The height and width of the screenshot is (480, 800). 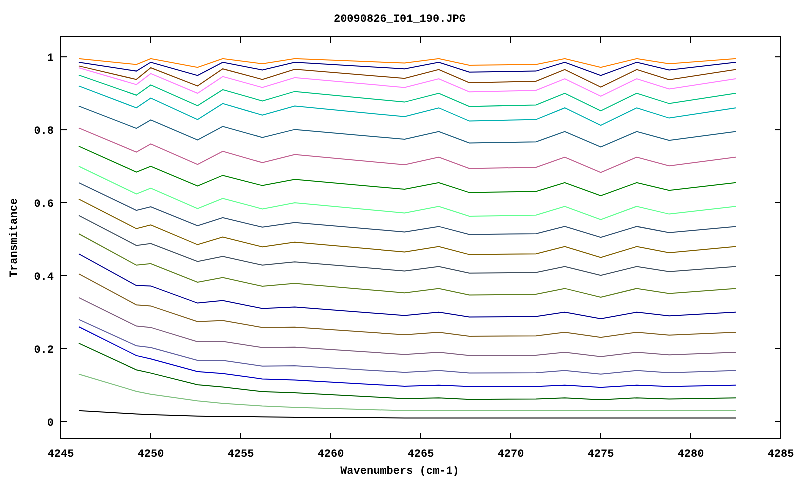 I want to click on y-tick-label: 0.8, so click(x=44, y=132).